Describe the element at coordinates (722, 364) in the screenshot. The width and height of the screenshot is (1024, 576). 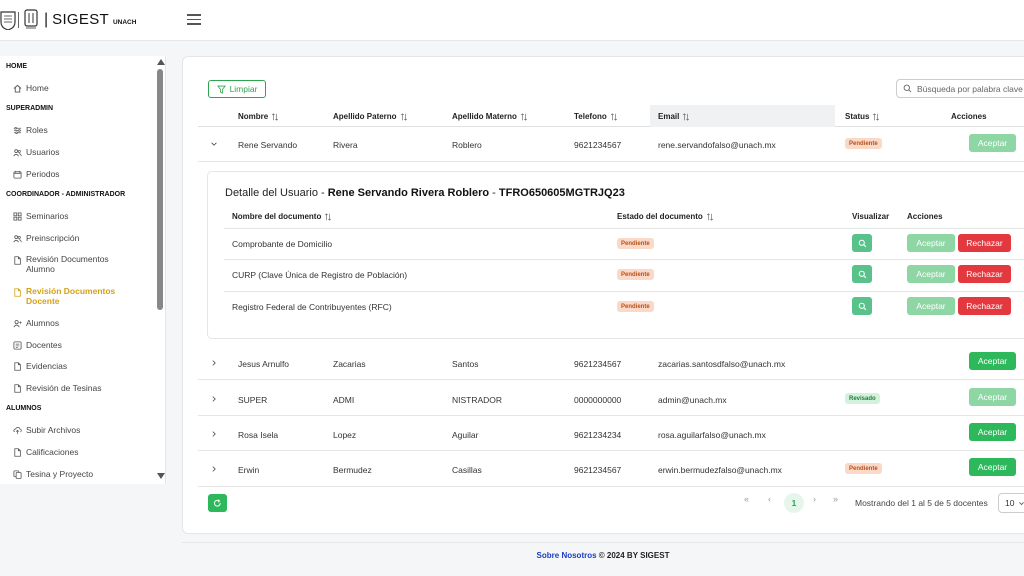
I see `cell-email: zacarias.santosdfalso@unach.mx` at that location.